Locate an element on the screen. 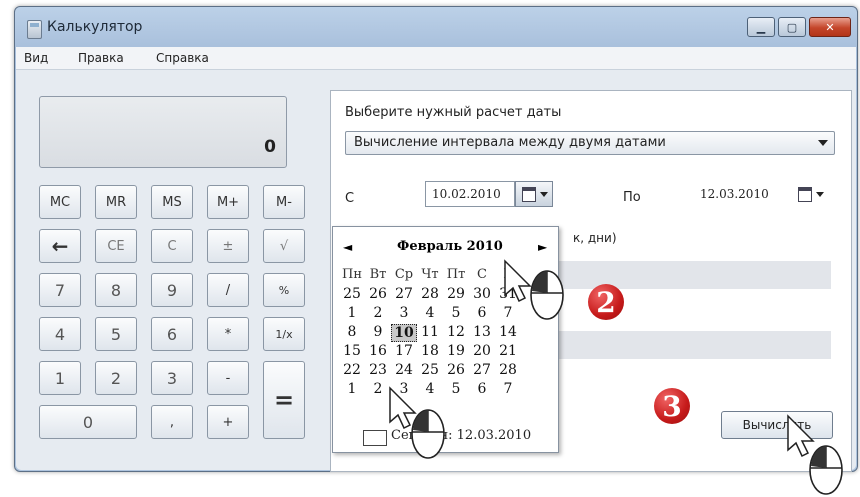 The image size is (860, 497). calendar-day: 3 is located at coordinates (404, 314).